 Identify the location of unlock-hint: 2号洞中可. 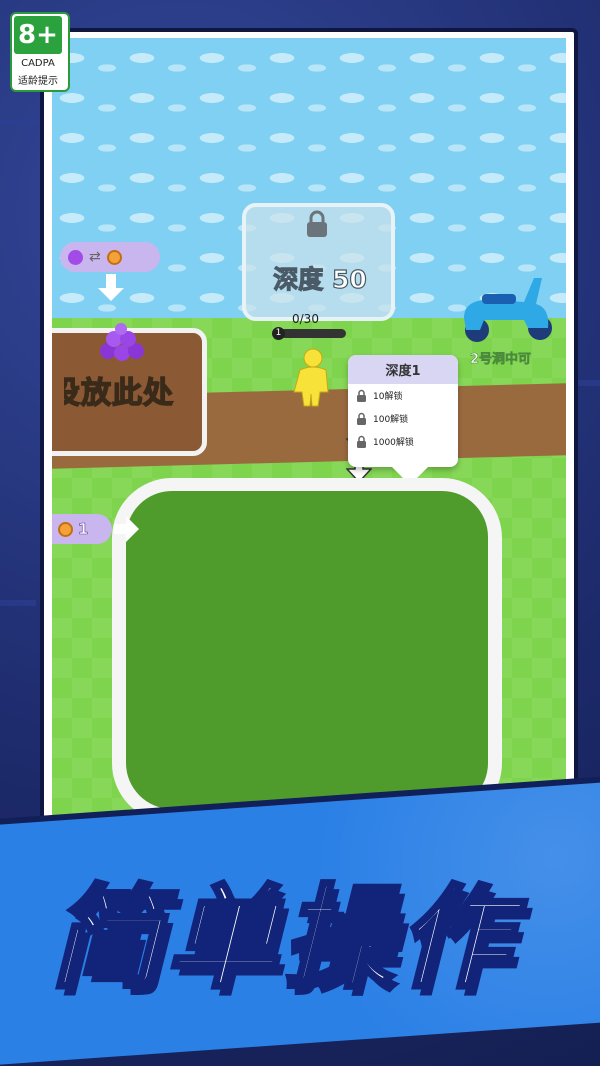
(501, 360).